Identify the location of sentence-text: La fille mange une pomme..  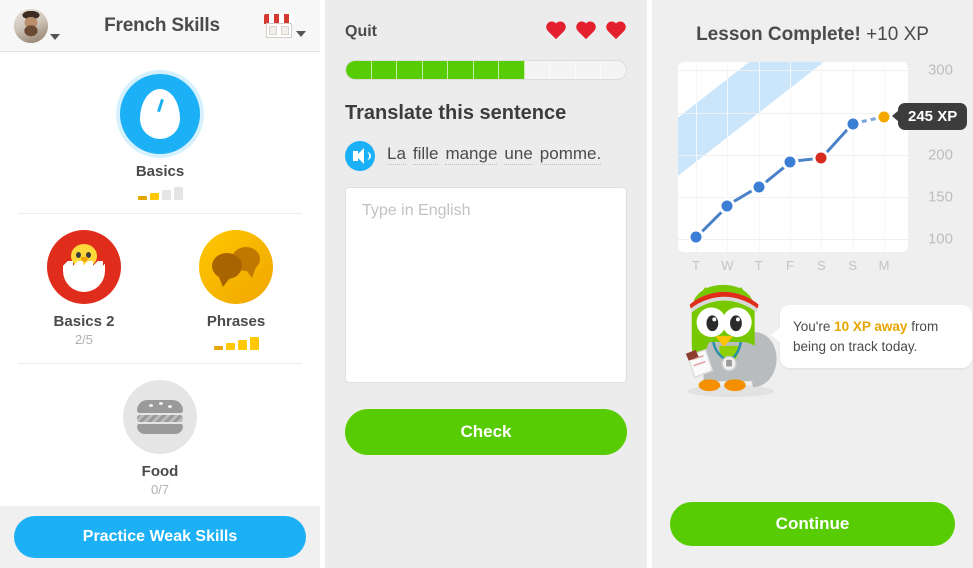
(497, 154).